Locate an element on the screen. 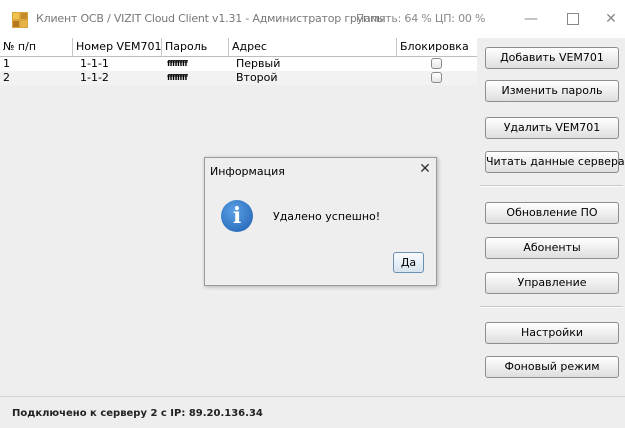 Image resolution: width=625 pixels, height=428 pixels. read-server-data-button: Читать данные сервера is located at coordinates (555, 162).